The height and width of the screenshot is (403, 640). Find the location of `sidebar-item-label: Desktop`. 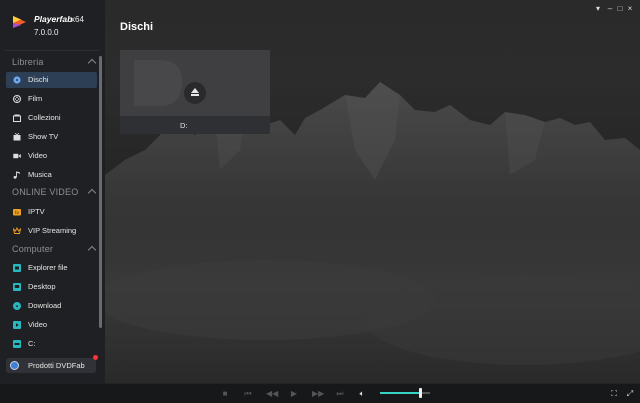

sidebar-item-label: Desktop is located at coordinates (42, 286).